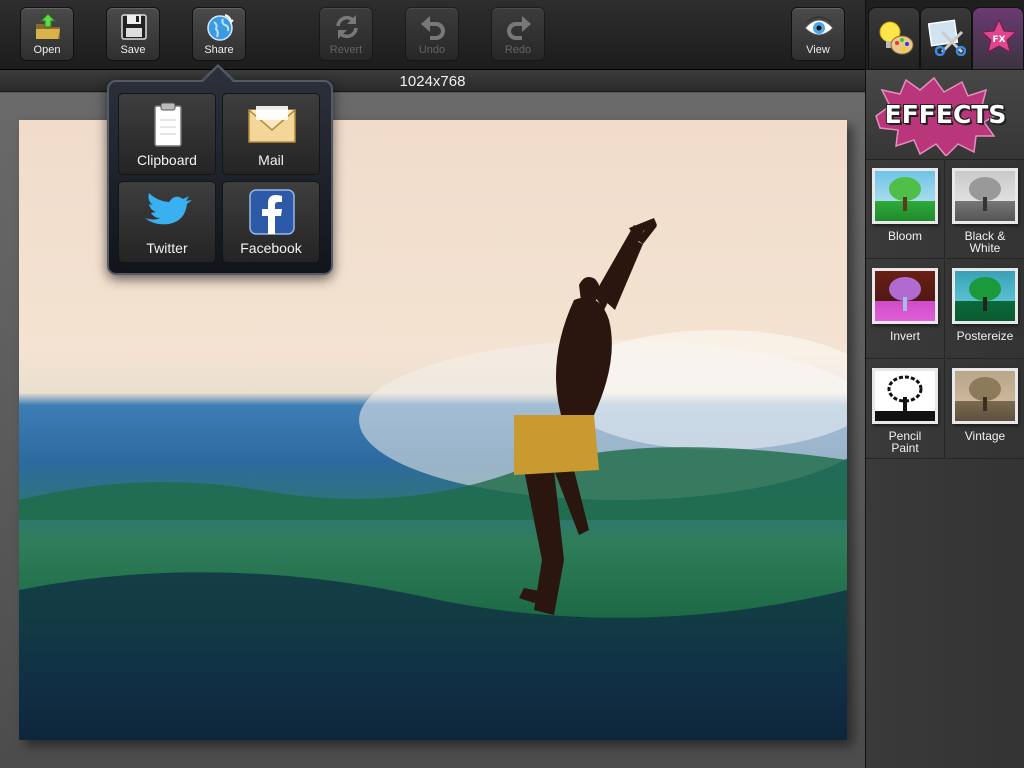 This screenshot has height=768, width=1024. I want to click on undo-arrow-icon, so click(433, 28).